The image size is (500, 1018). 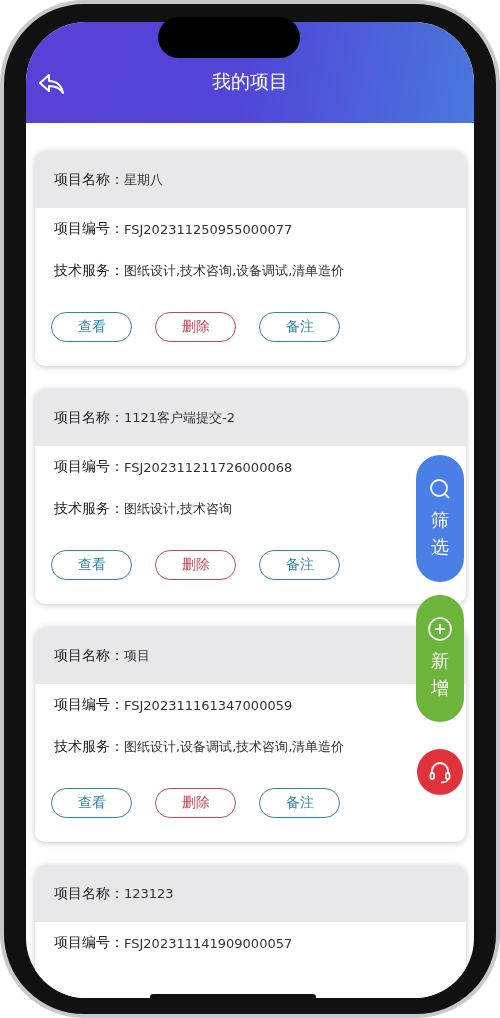 I want to click on field-value: 图纸设计,技术咨询, so click(x=178, y=509).